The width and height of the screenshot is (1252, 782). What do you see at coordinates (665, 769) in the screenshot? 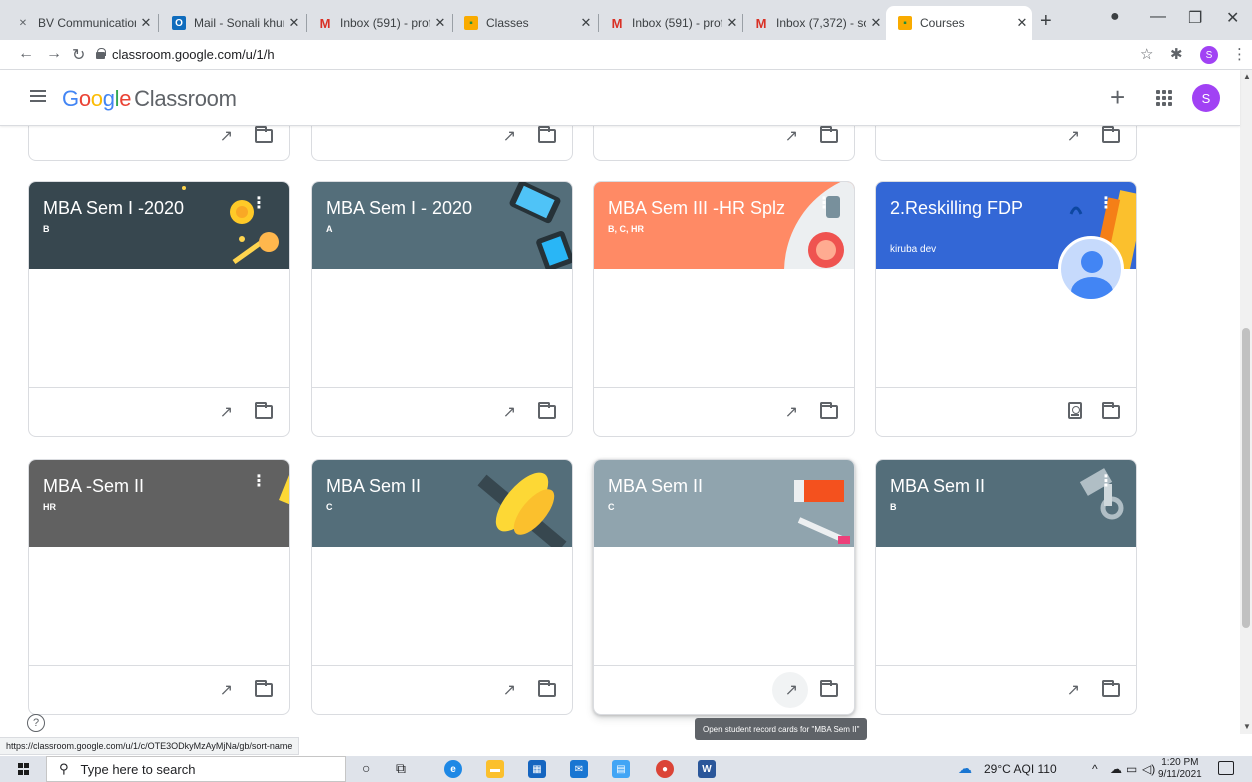
I see `chrome-icon: ●` at bounding box center [665, 769].